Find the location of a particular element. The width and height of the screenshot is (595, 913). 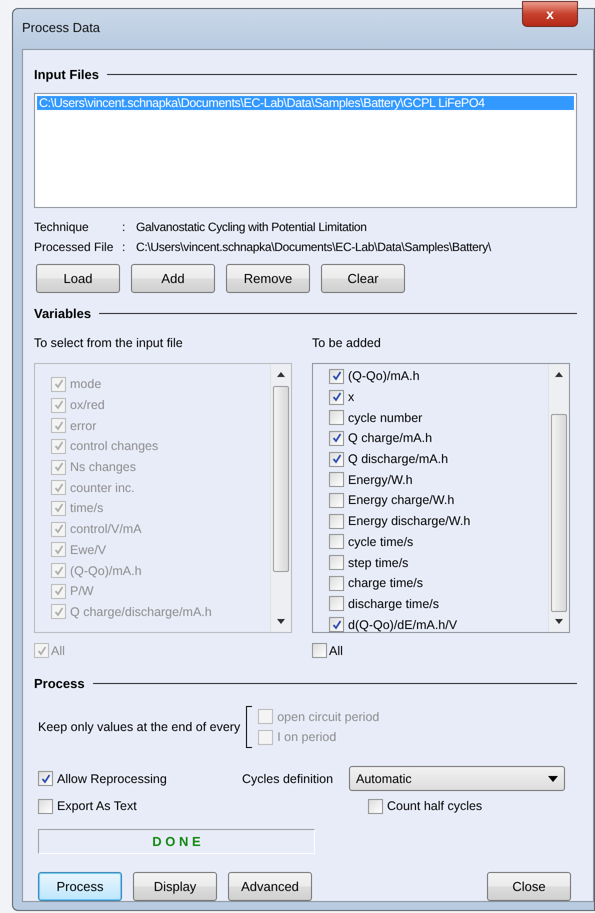

action-button: Clear is located at coordinates (363, 278).